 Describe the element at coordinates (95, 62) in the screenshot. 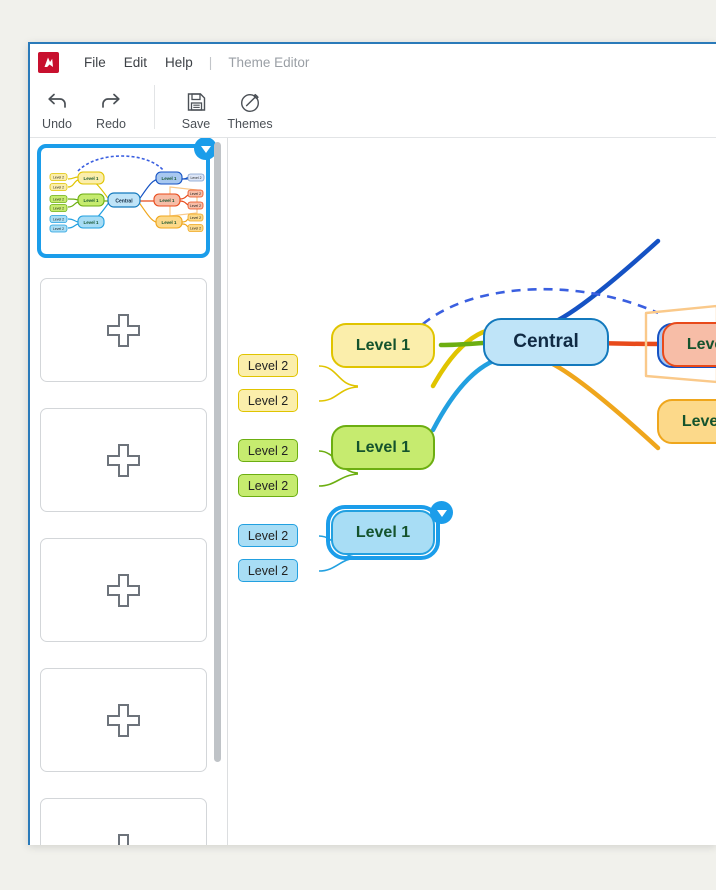

I see `menu-item-file: File` at that location.